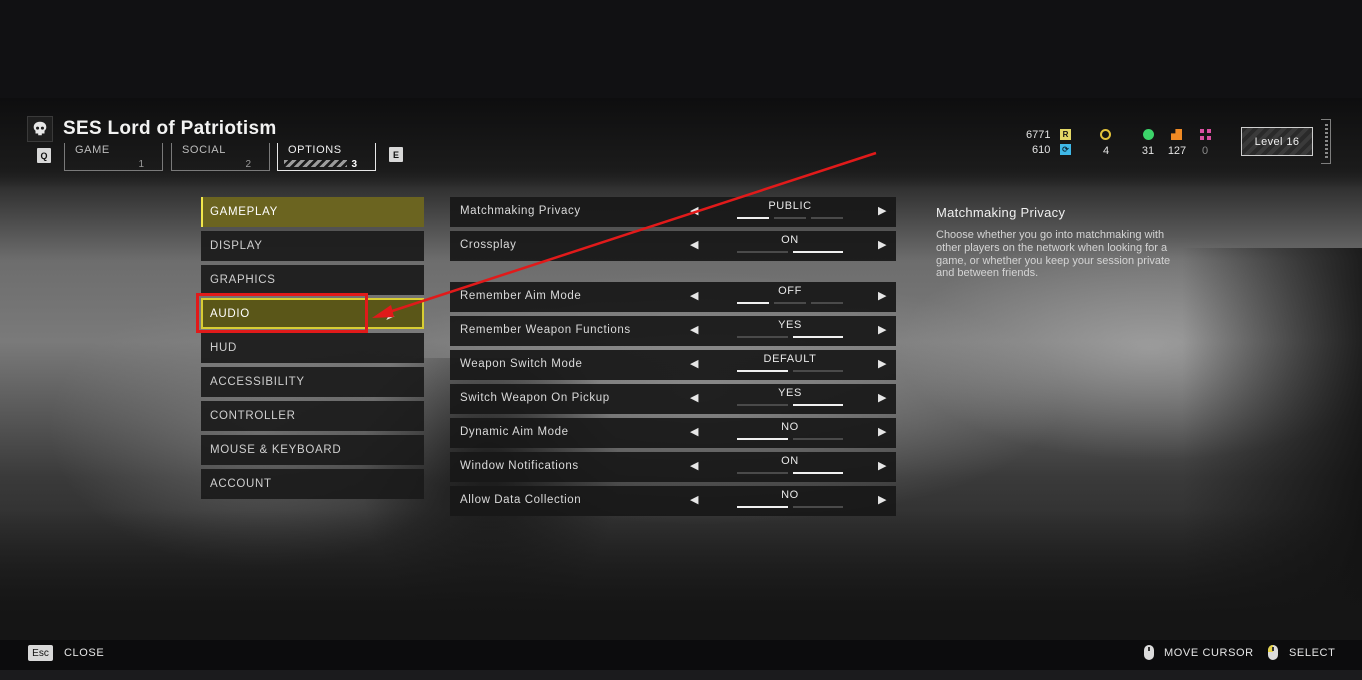 This screenshot has height=680, width=1362. What do you see at coordinates (204, 150) in the screenshot?
I see `tab-label: SOCIAL` at bounding box center [204, 150].